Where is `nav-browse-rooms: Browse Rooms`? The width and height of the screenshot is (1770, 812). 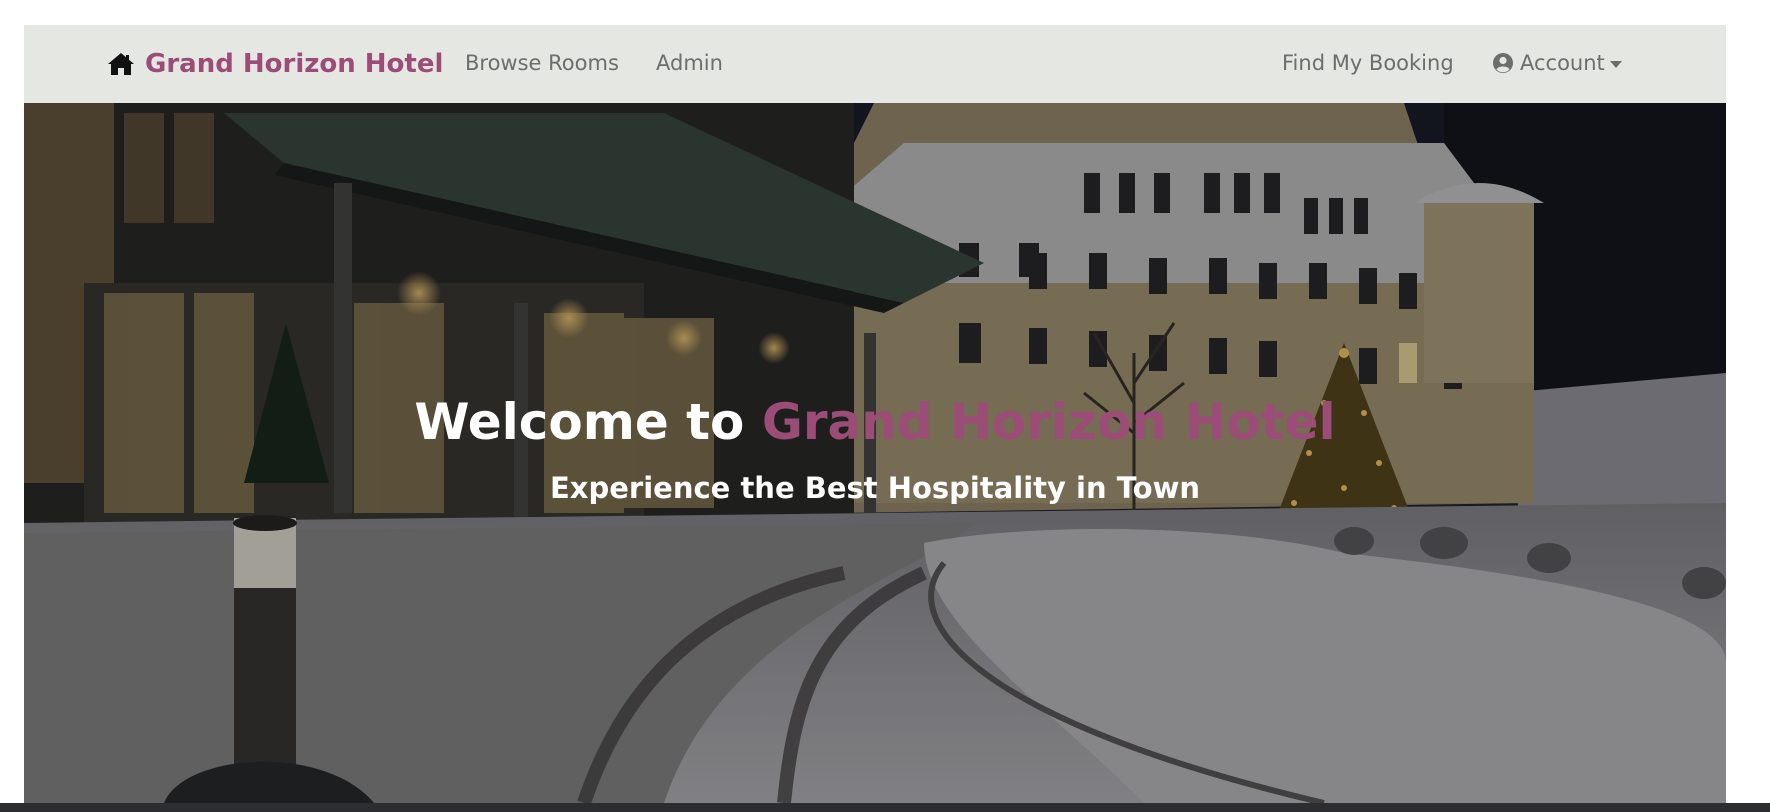 nav-browse-rooms: Browse Rooms is located at coordinates (542, 63).